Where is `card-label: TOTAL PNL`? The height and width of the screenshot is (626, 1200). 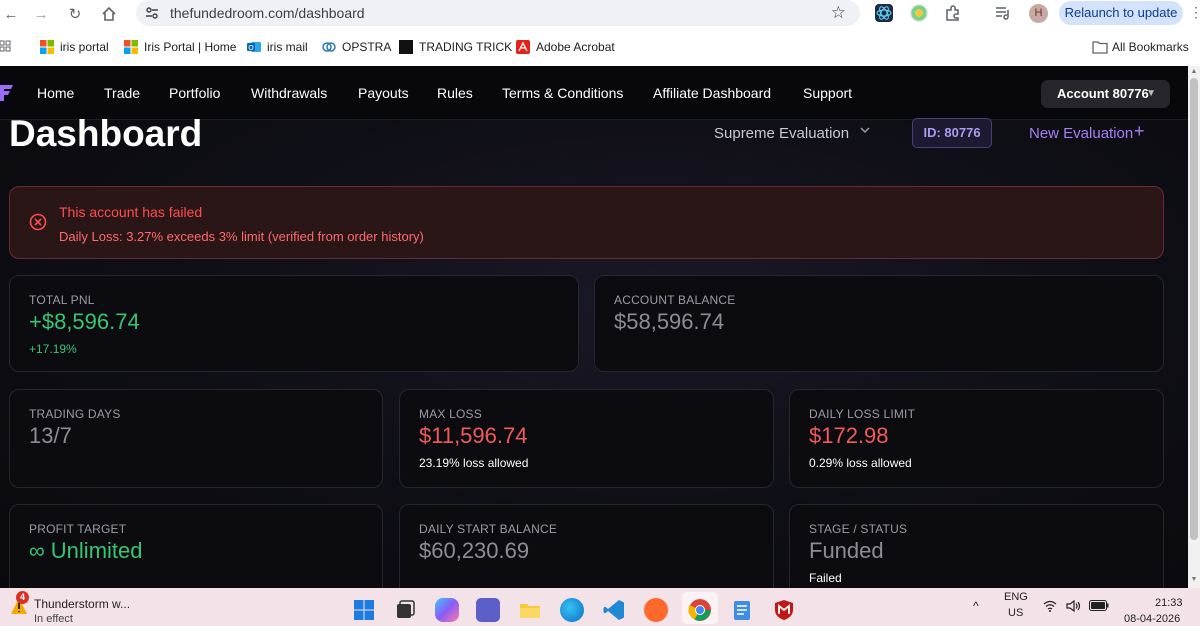 card-label: TOTAL PNL is located at coordinates (62, 300).